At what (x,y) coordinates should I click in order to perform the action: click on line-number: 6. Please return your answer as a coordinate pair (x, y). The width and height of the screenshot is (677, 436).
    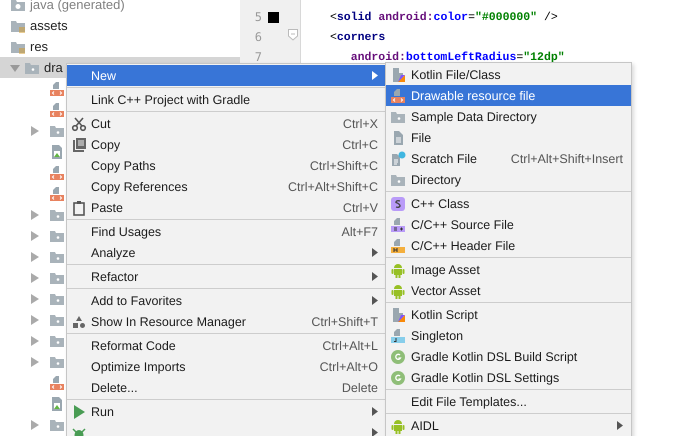
    Looking at the image, I should click on (258, 37).